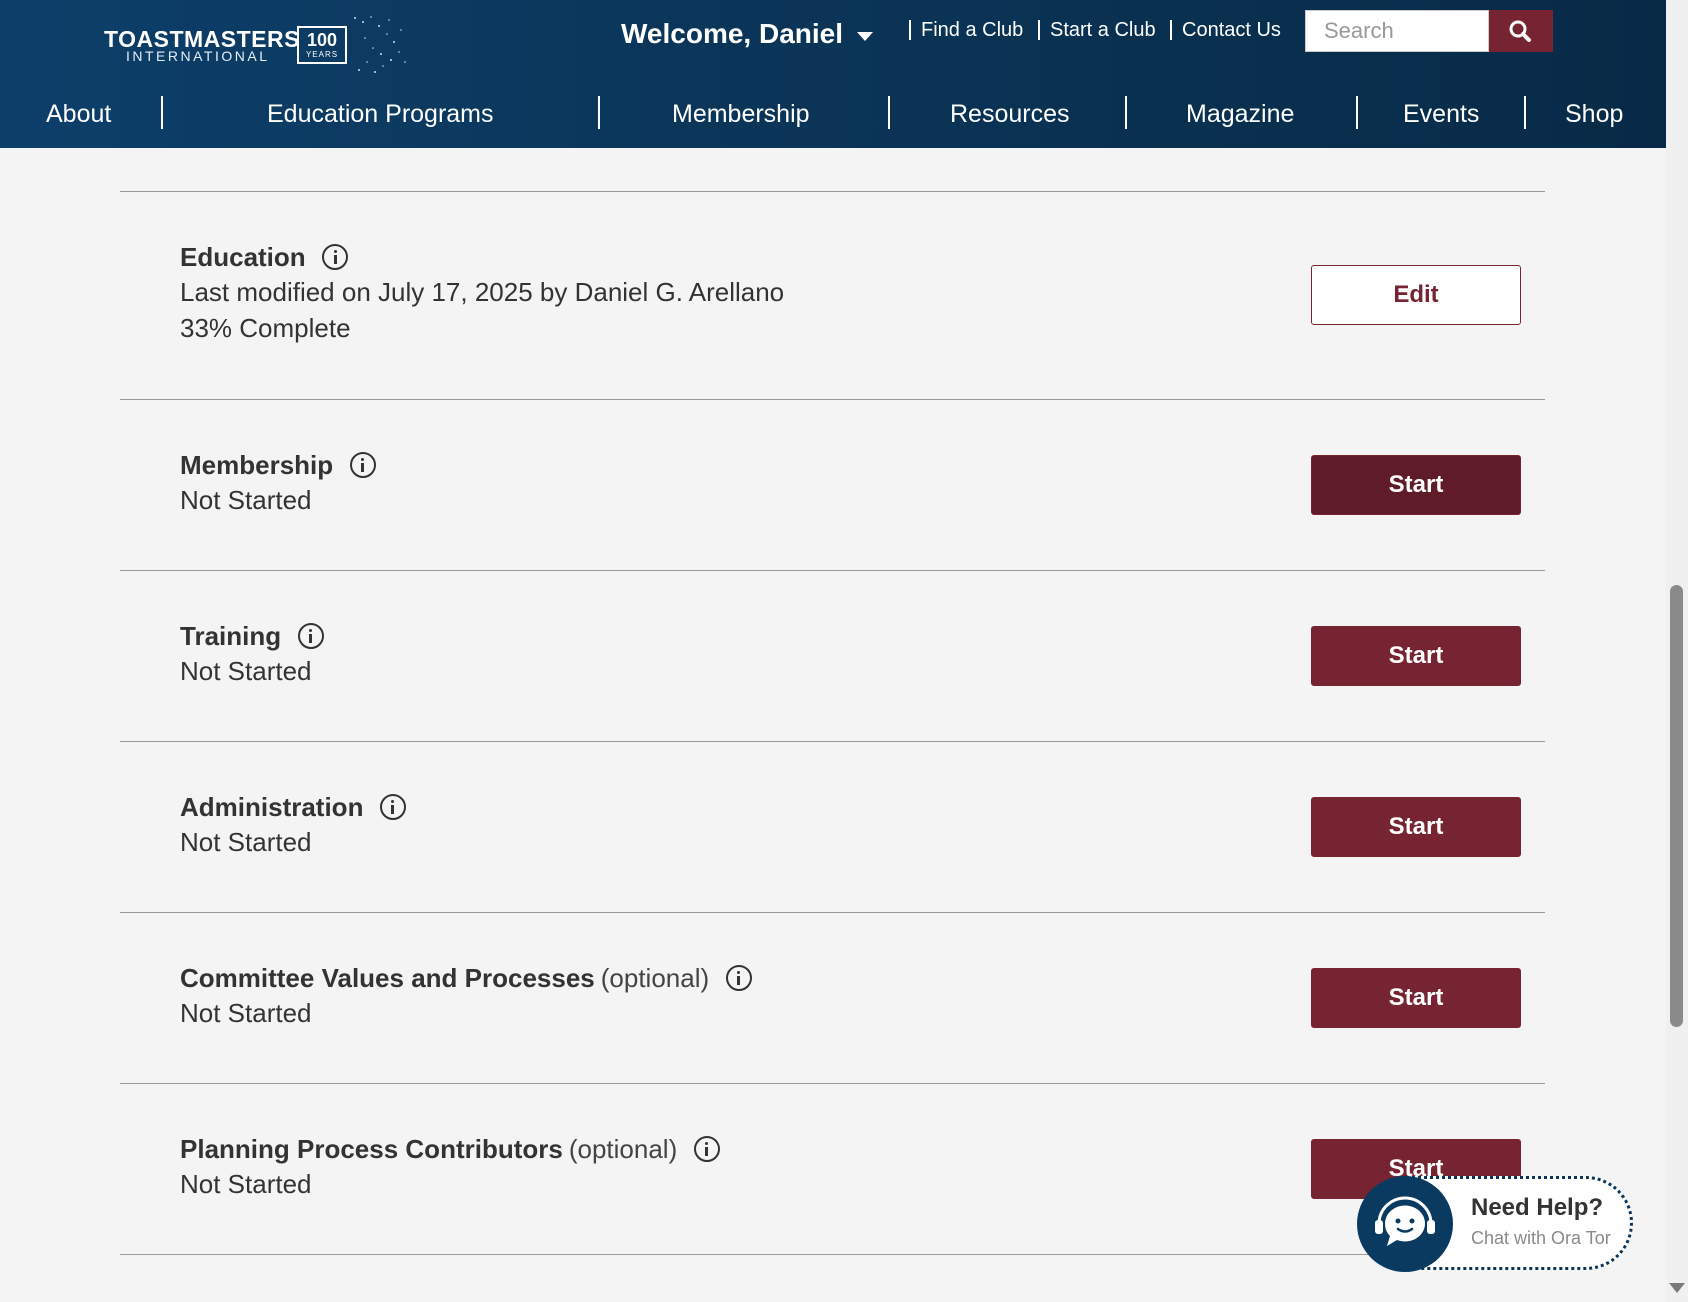 The height and width of the screenshot is (1302, 1688). I want to click on nav-events: Events, so click(1441, 114).